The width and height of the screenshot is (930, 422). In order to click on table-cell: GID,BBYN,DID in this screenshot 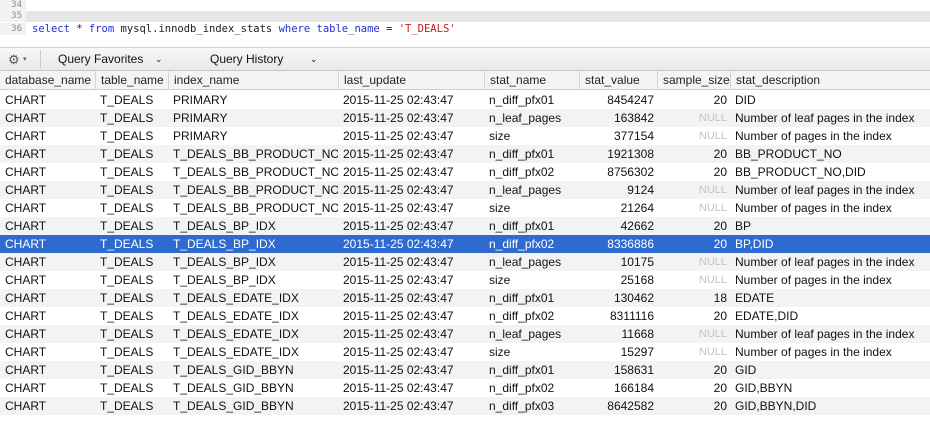, I will do `click(830, 406)`.